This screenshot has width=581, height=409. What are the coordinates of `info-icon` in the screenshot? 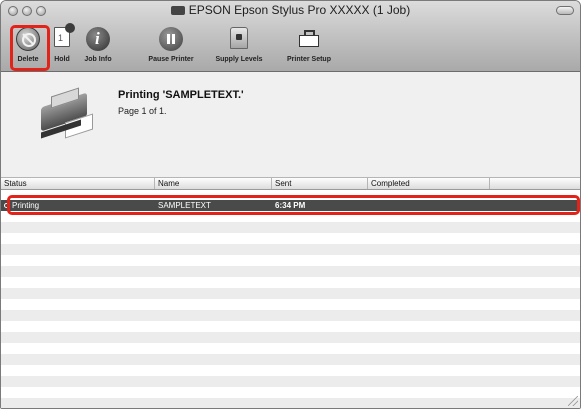 It's located at (98, 39).